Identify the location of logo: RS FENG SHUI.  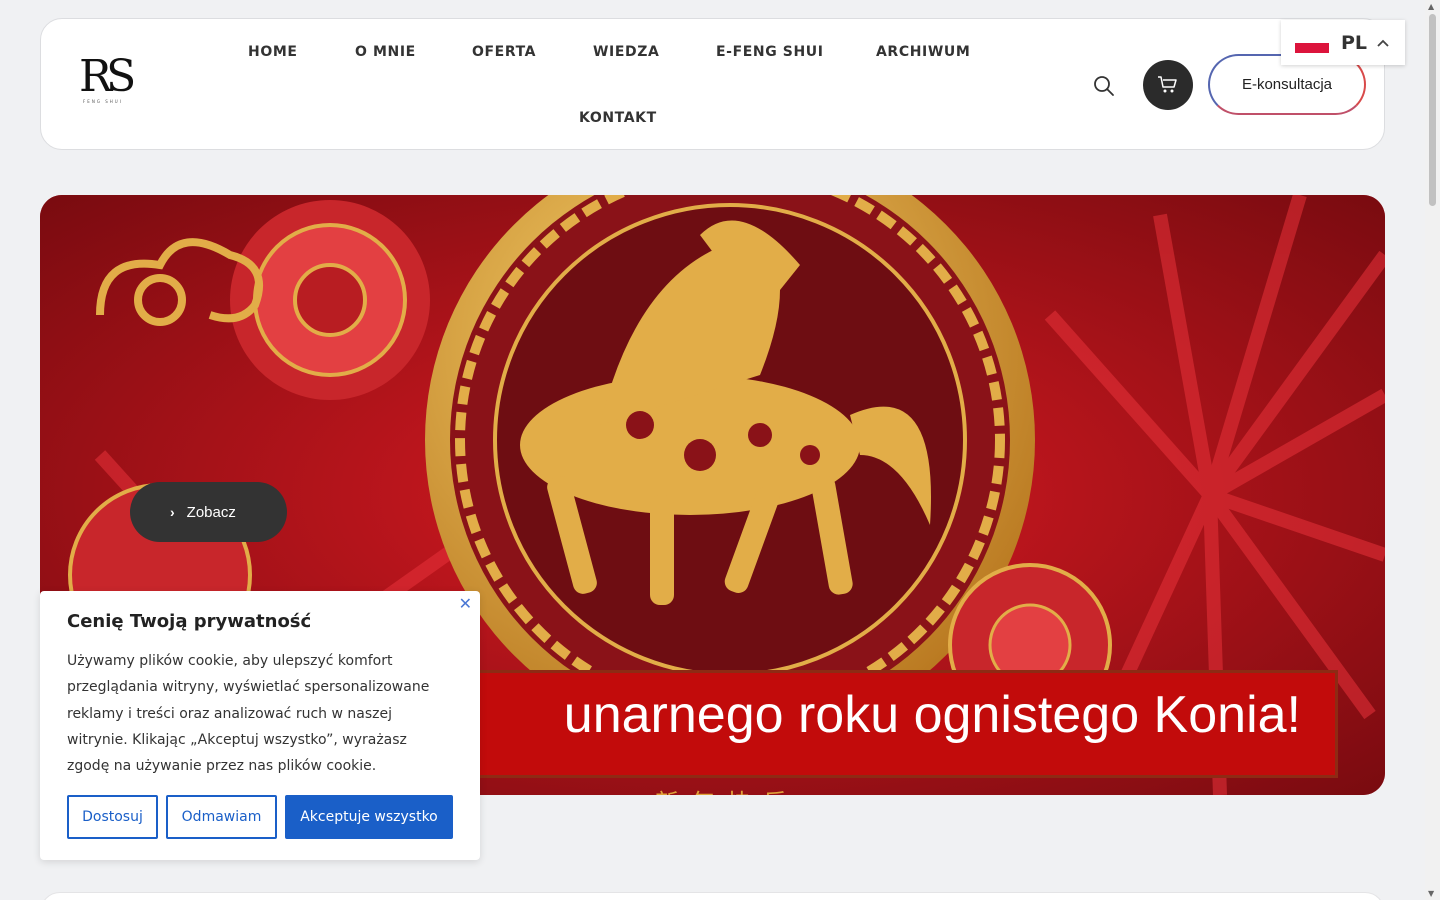
(107, 81).